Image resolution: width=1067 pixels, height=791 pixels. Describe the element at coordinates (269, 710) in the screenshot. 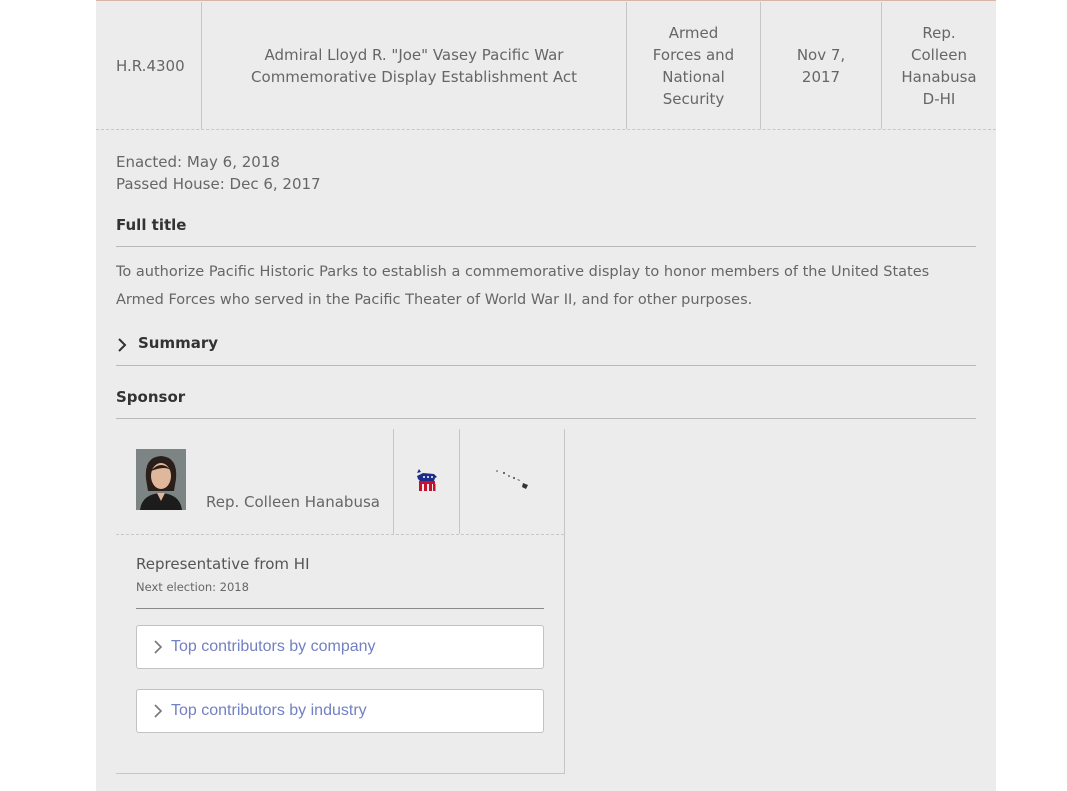

I see `top-contributors-industry-label: Top contributors by industry` at that location.